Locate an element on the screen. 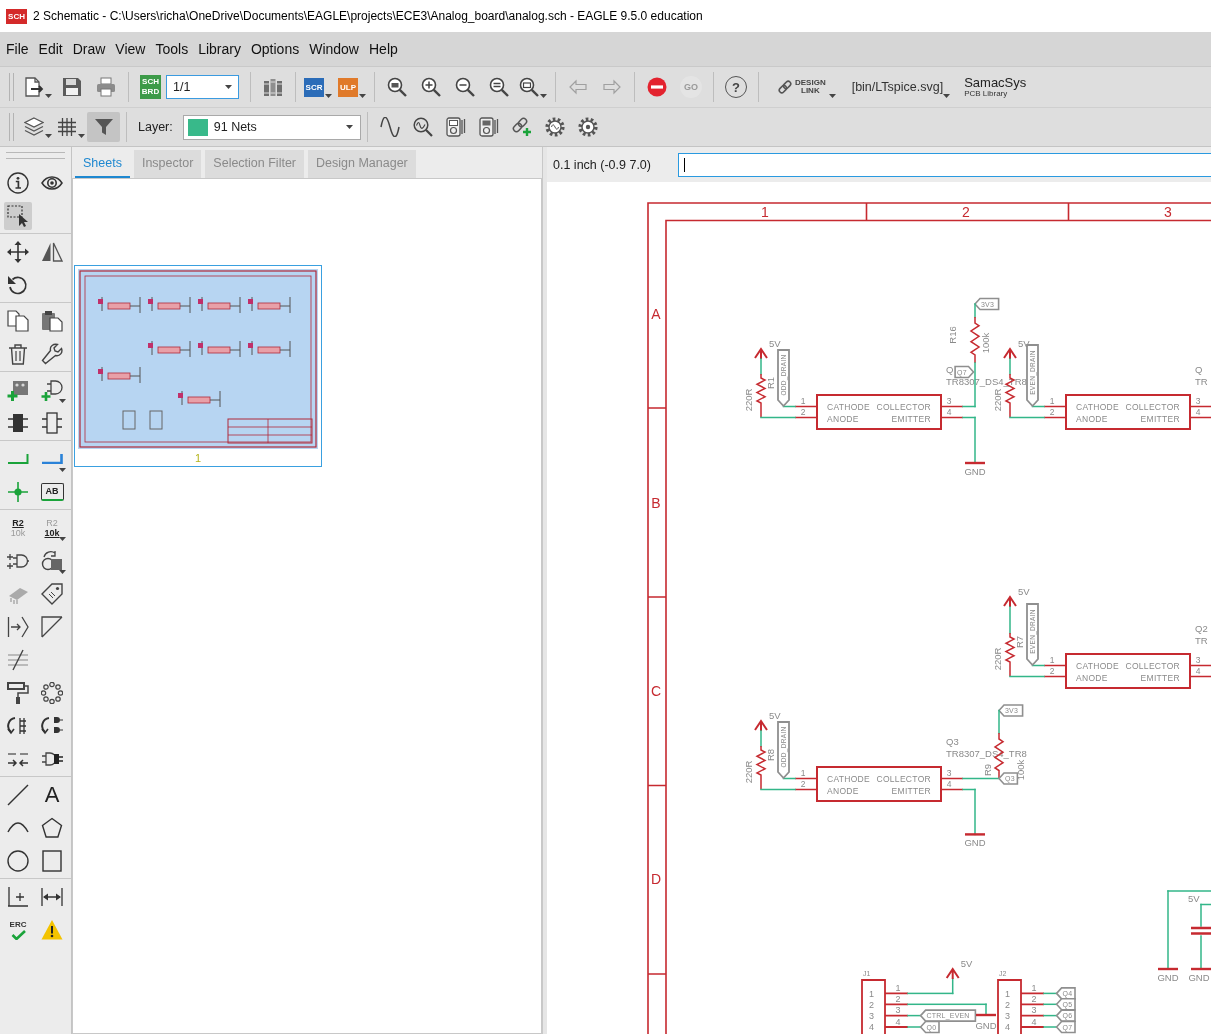 The width and height of the screenshot is (1211, 1034). color-swatch-icon is located at coordinates (197, 127).